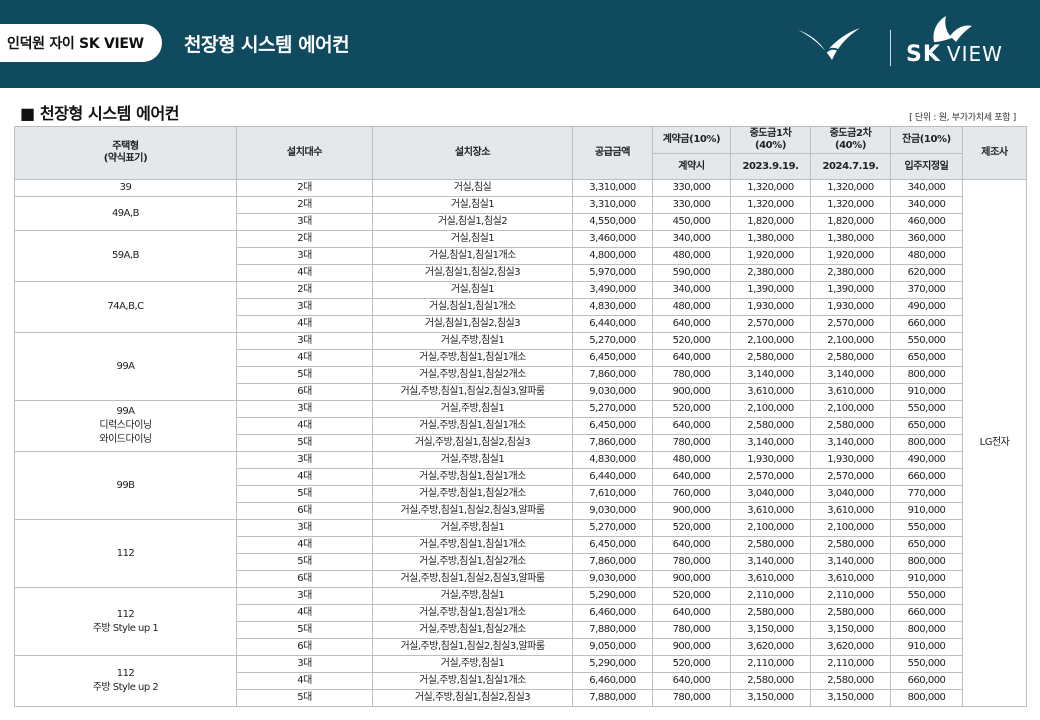 The image size is (1040, 720). What do you see at coordinates (472, 392) in the screenshot?
I see `location-cell: 거실,주방,침실1,침실2,침실3,알파룸` at bounding box center [472, 392].